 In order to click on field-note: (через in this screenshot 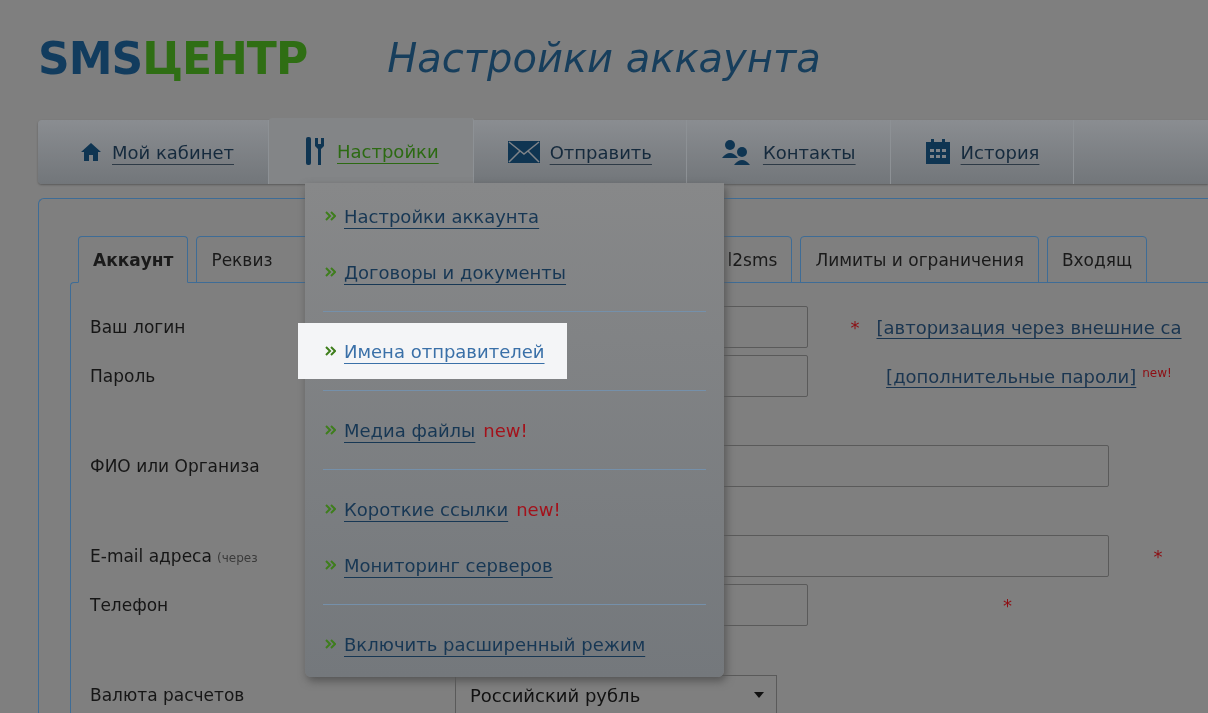, I will do `click(237, 558)`.